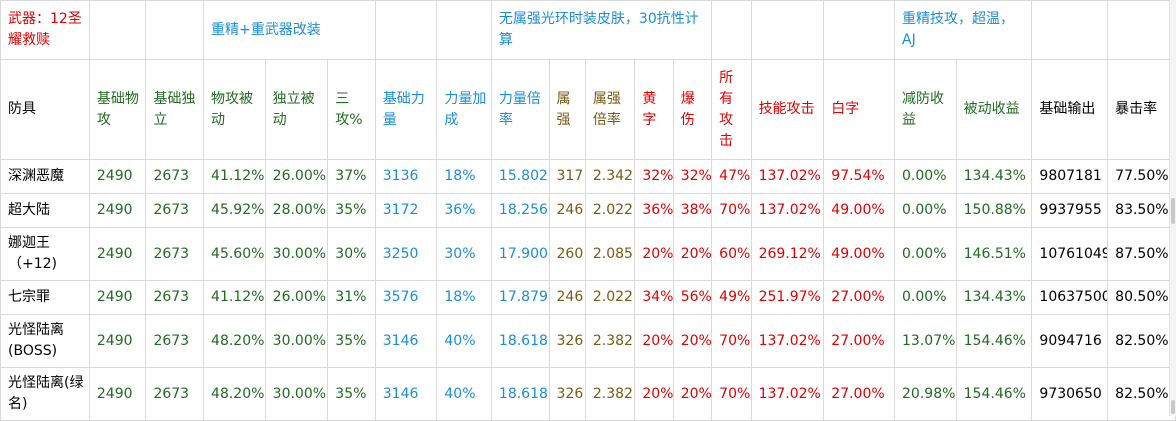 The width and height of the screenshot is (1176, 421). What do you see at coordinates (1173, 211) in the screenshot?
I see `scroll-handle` at bounding box center [1173, 211].